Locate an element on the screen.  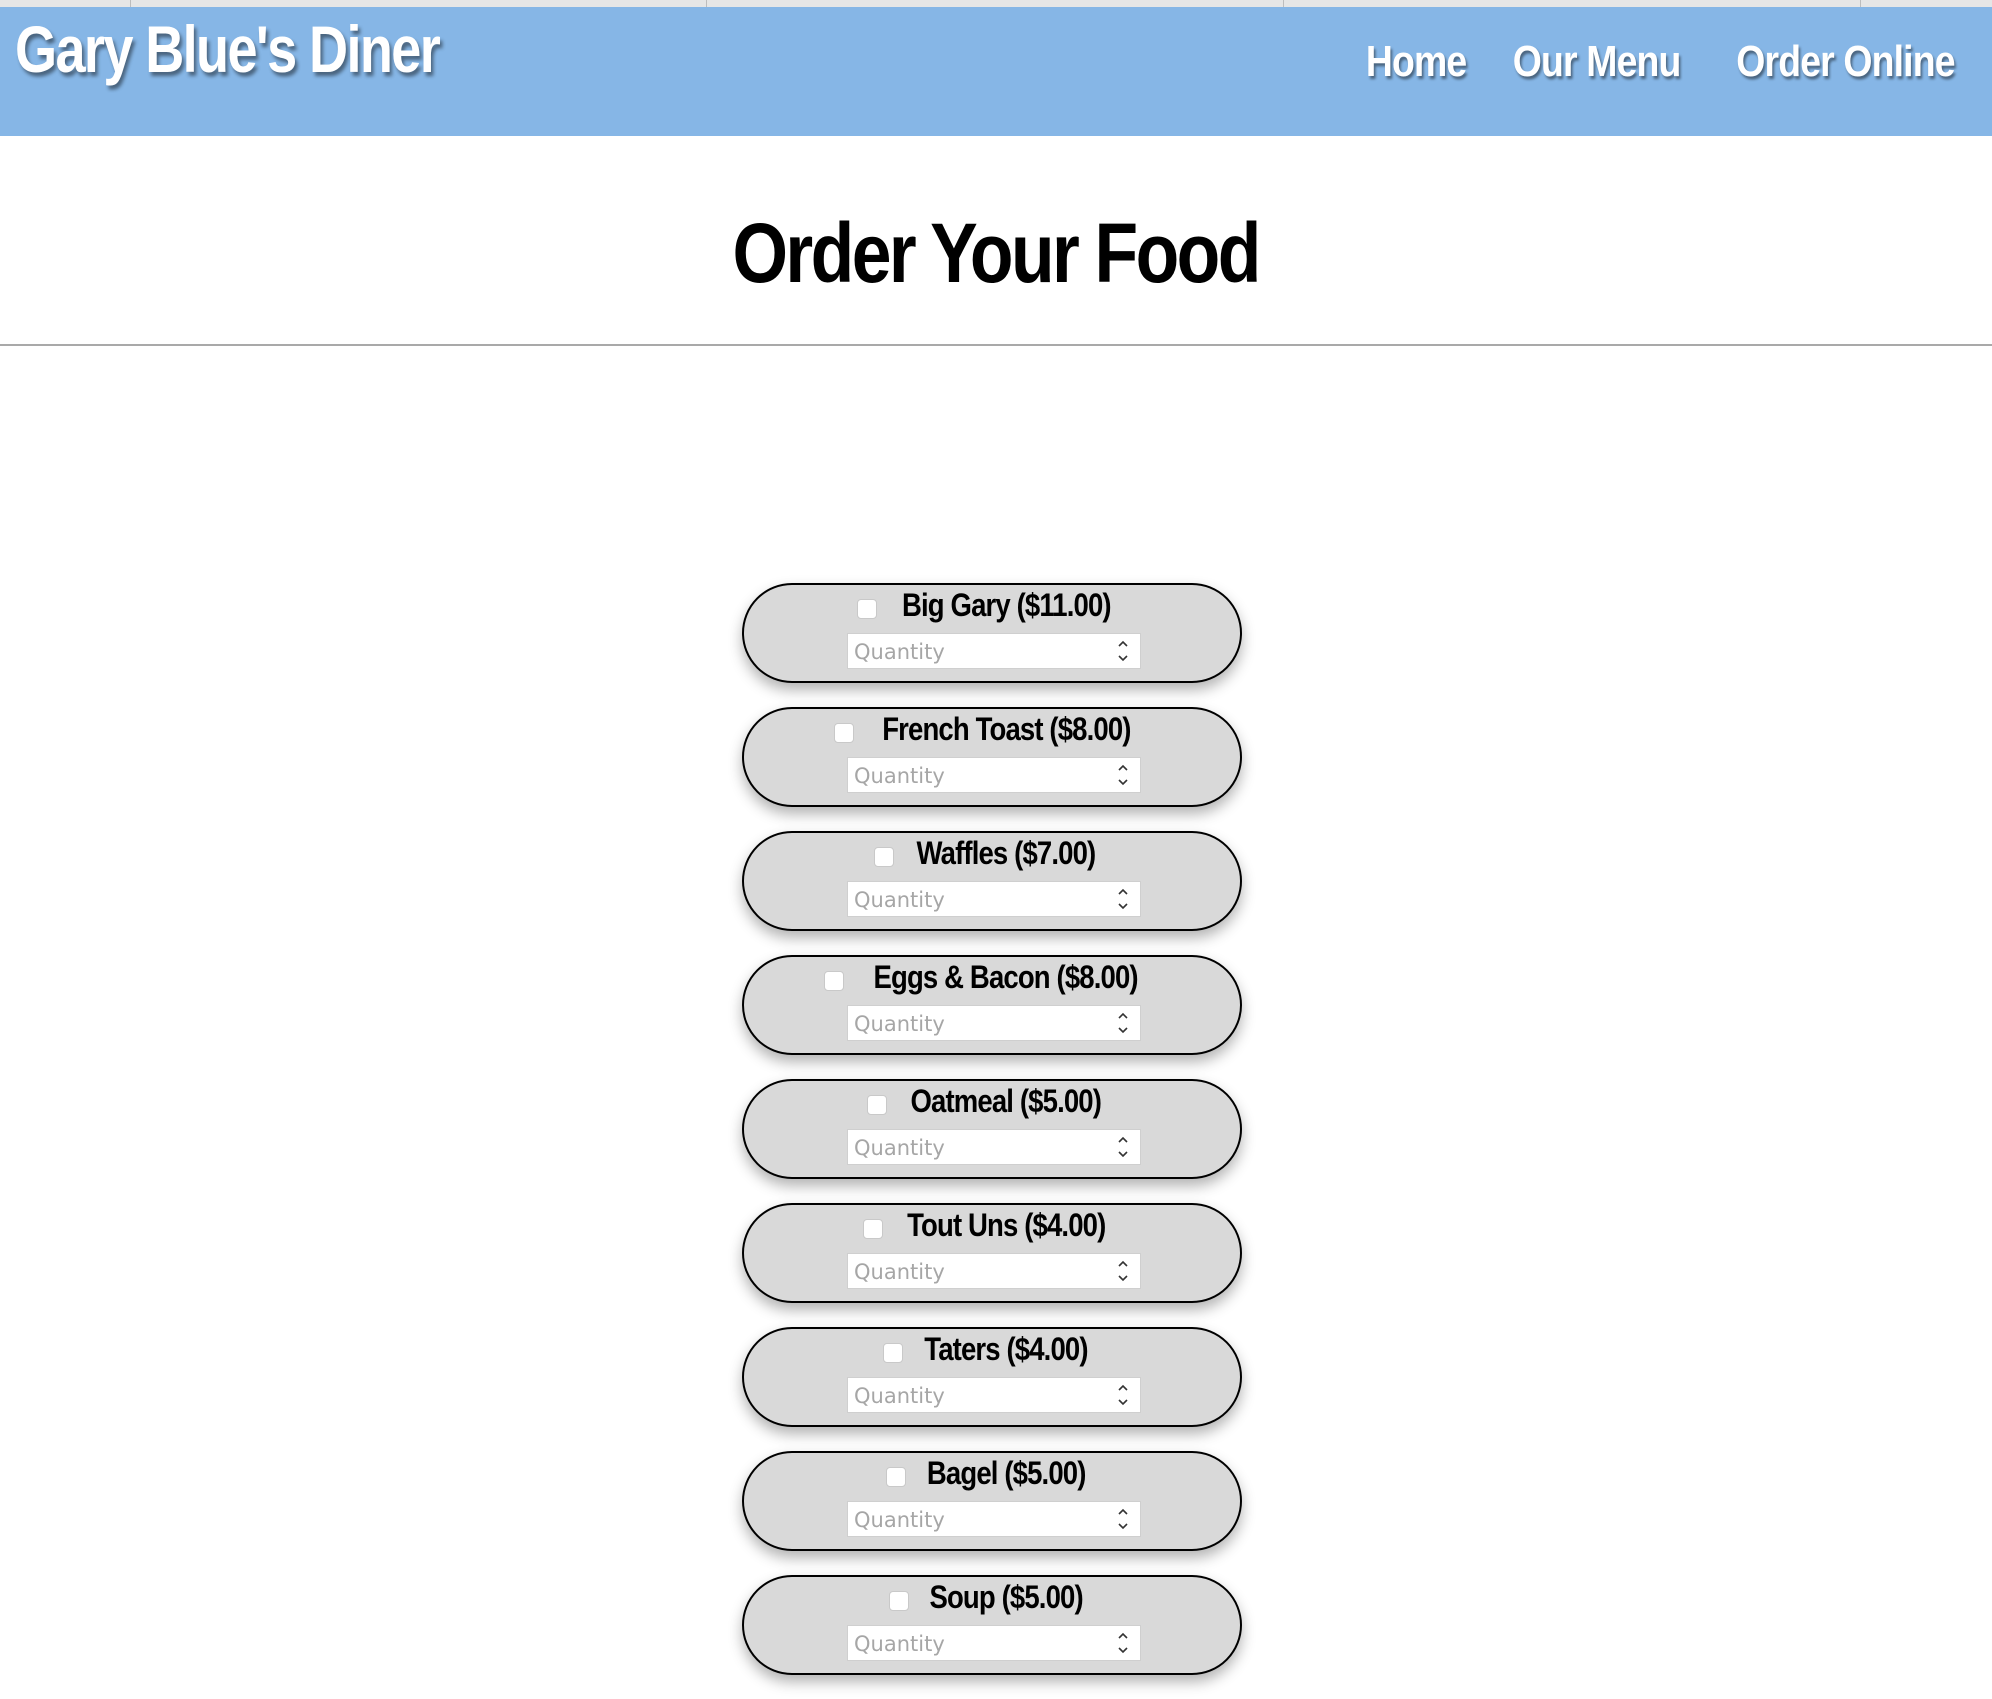
nav-link-home: Home is located at coordinates (1416, 62).